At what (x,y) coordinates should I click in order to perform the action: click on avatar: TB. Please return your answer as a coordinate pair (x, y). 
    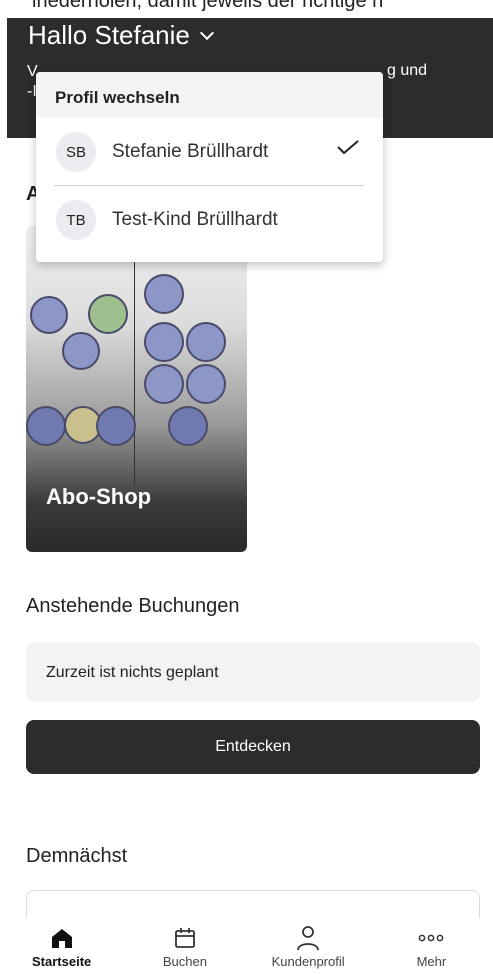
    Looking at the image, I should click on (76, 220).